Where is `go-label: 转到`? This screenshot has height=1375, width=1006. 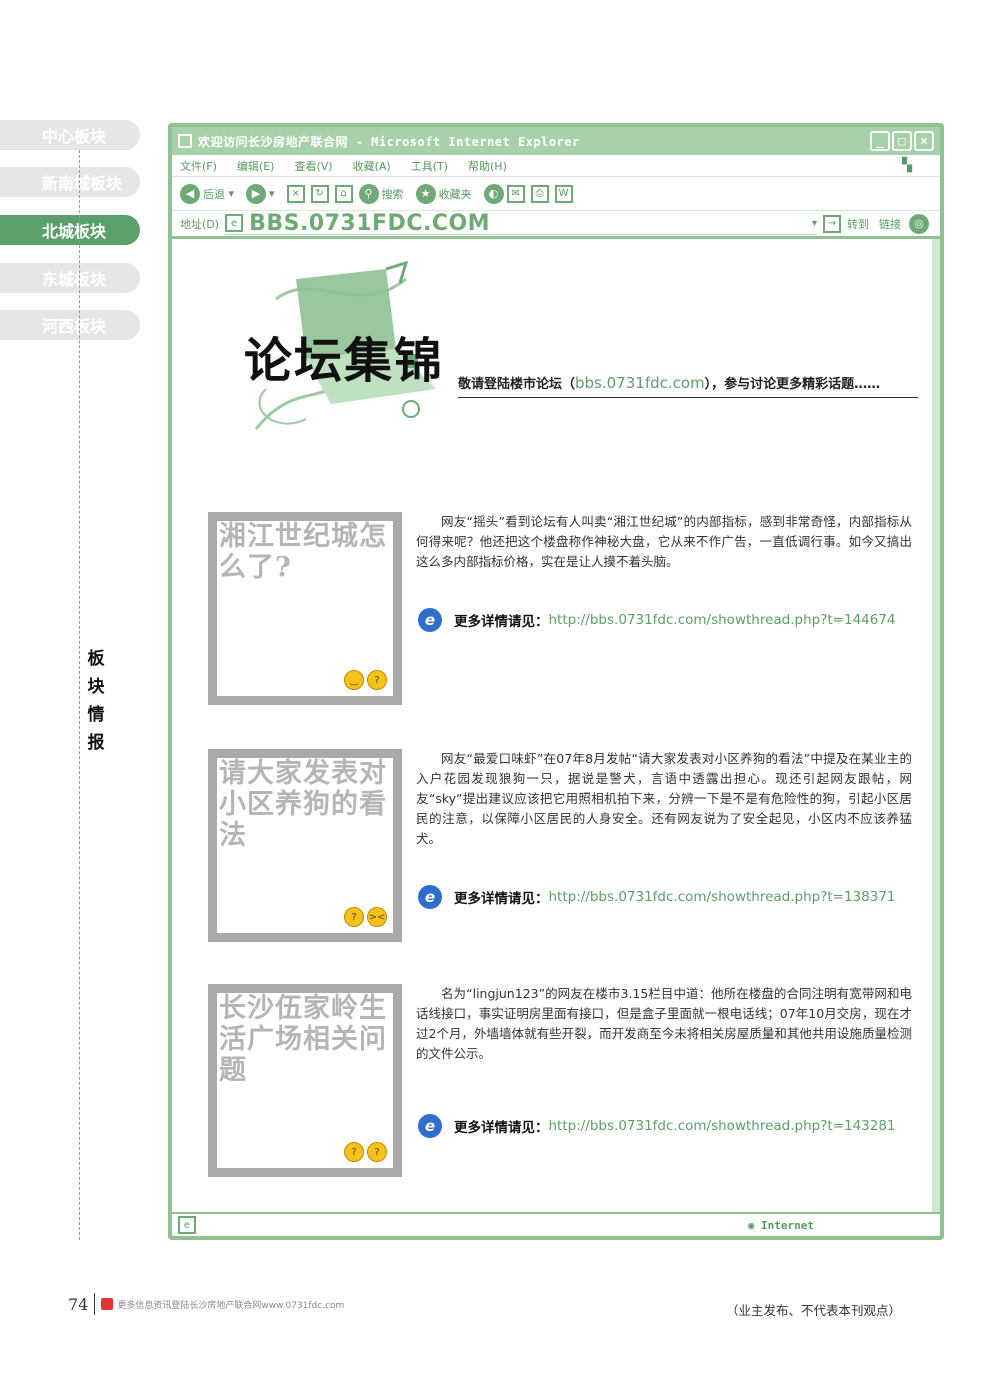 go-label: 转到 is located at coordinates (858, 224).